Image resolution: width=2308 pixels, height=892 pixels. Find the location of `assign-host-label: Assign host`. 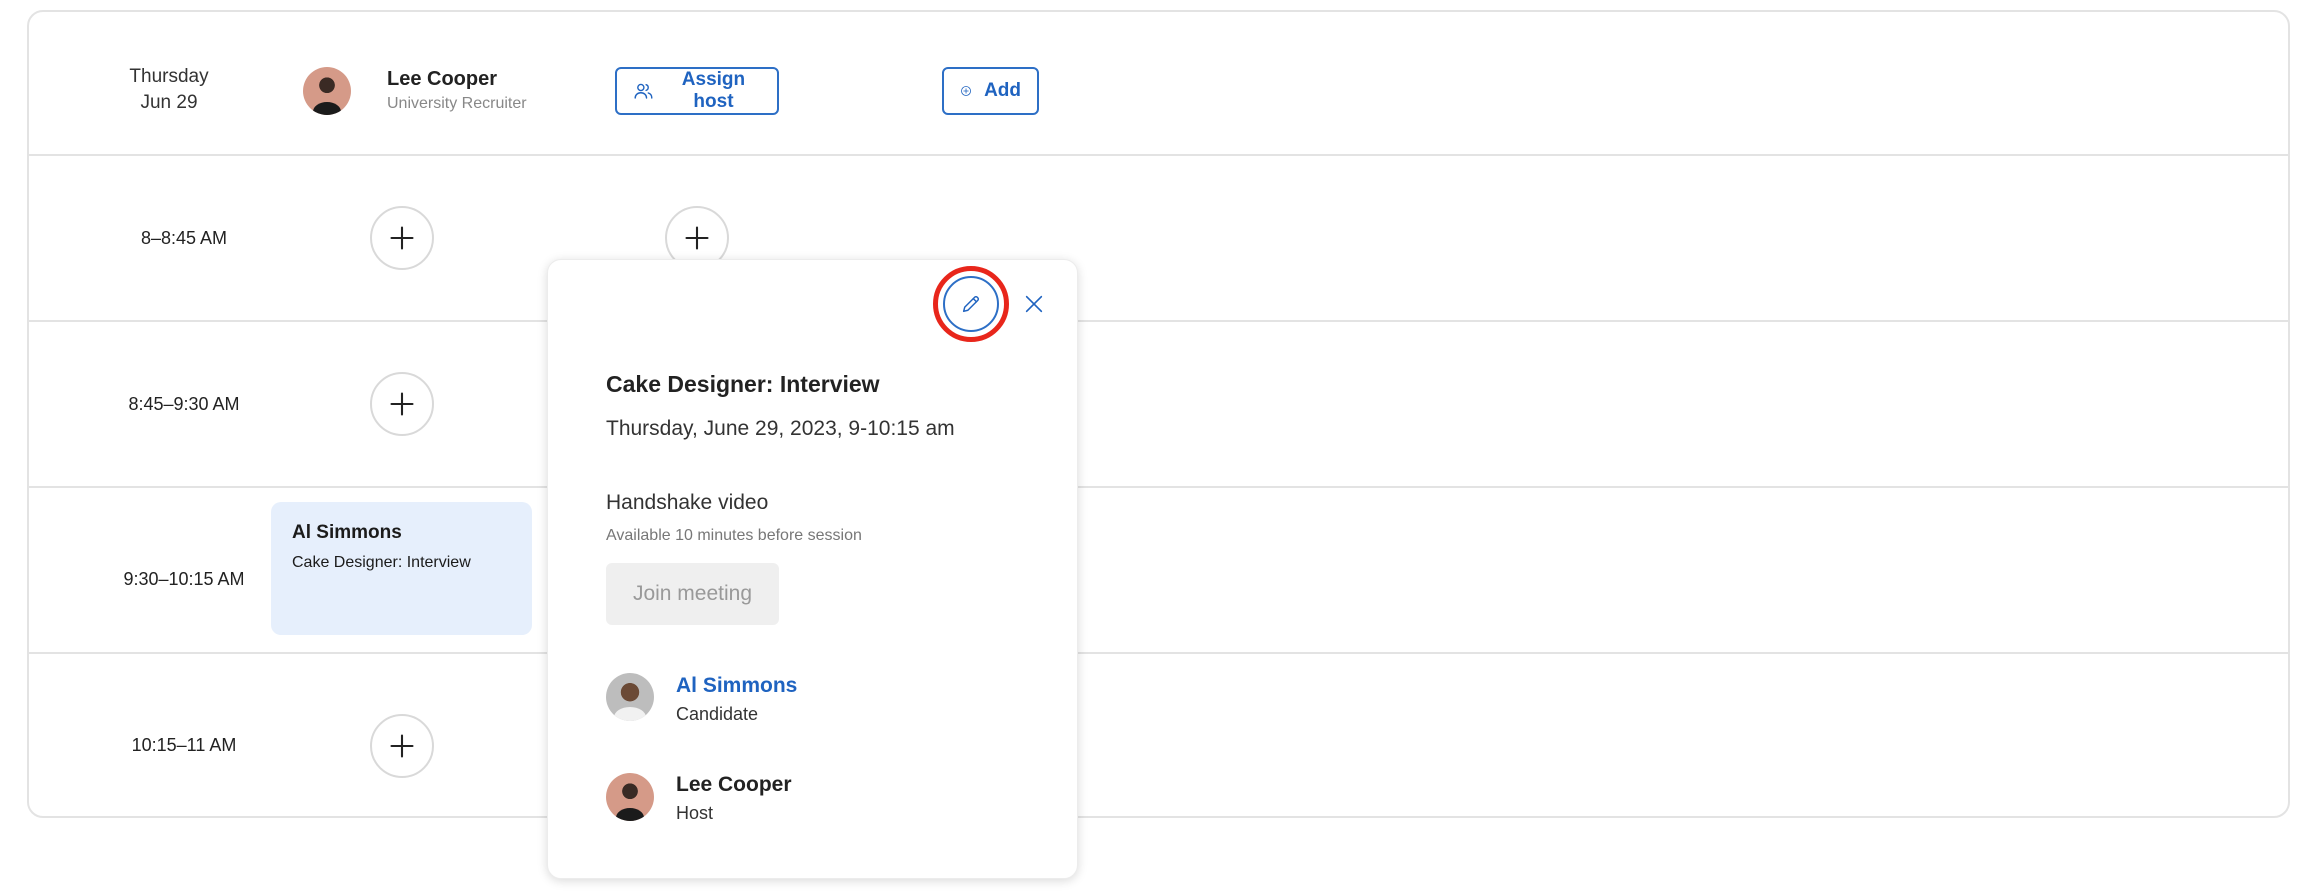

assign-host-label: Assign host is located at coordinates (713, 90).